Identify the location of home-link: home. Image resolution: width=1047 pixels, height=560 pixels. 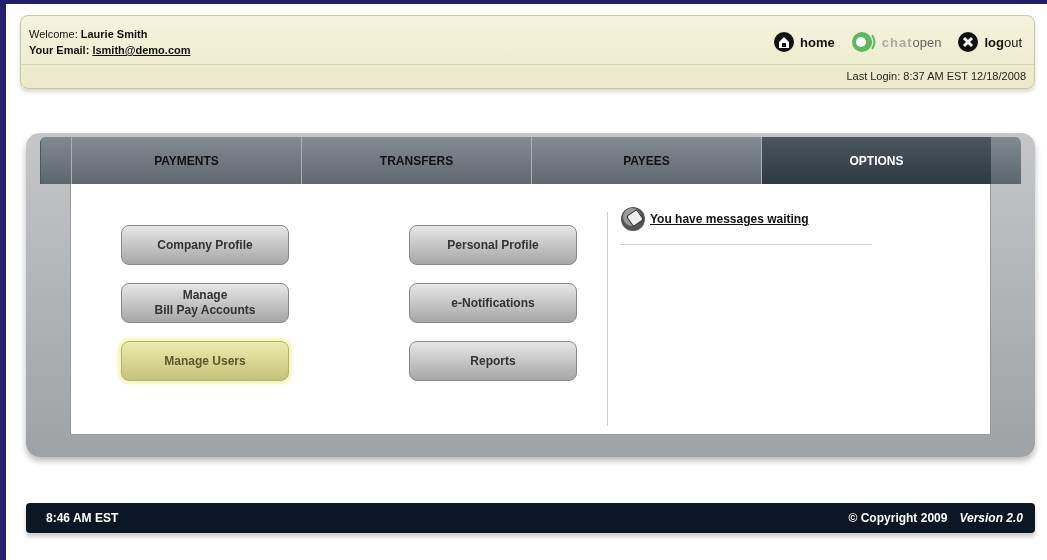
(804, 42).